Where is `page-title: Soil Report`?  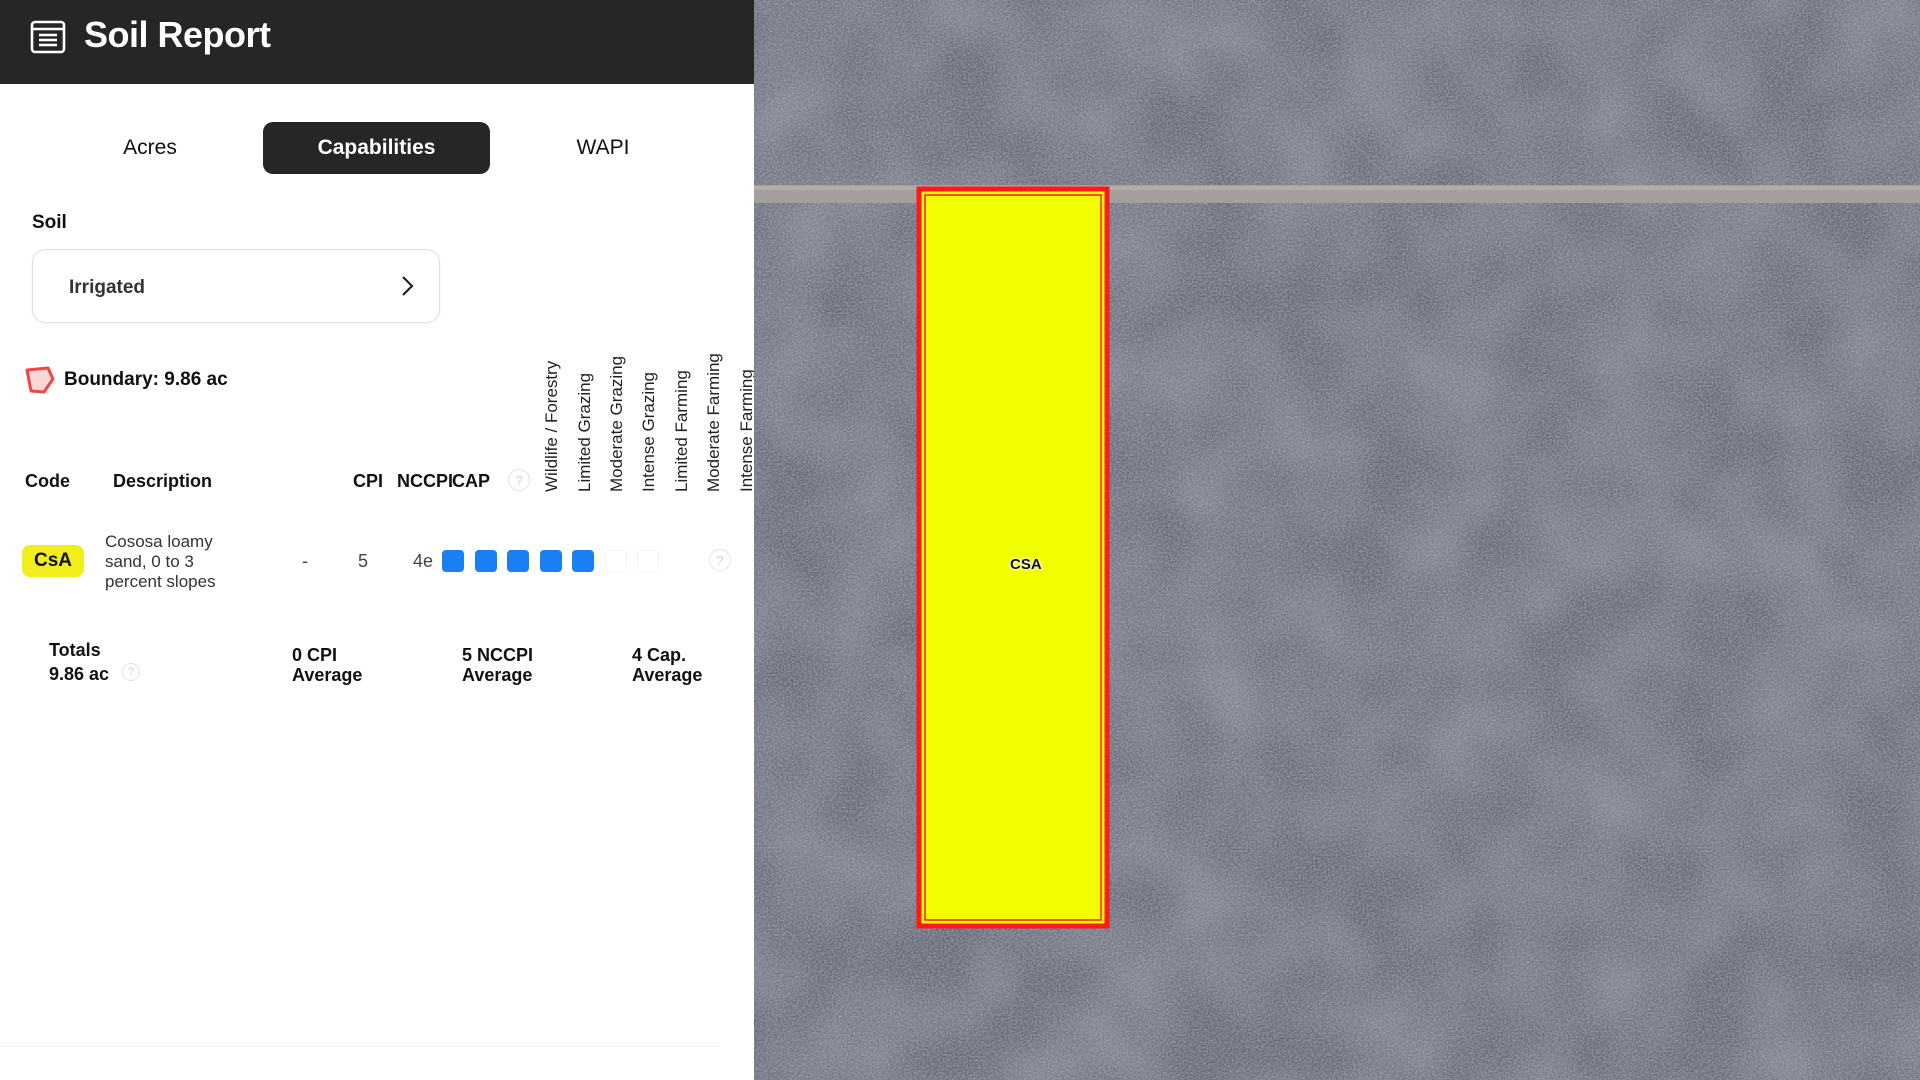
page-title: Soil Report is located at coordinates (177, 34).